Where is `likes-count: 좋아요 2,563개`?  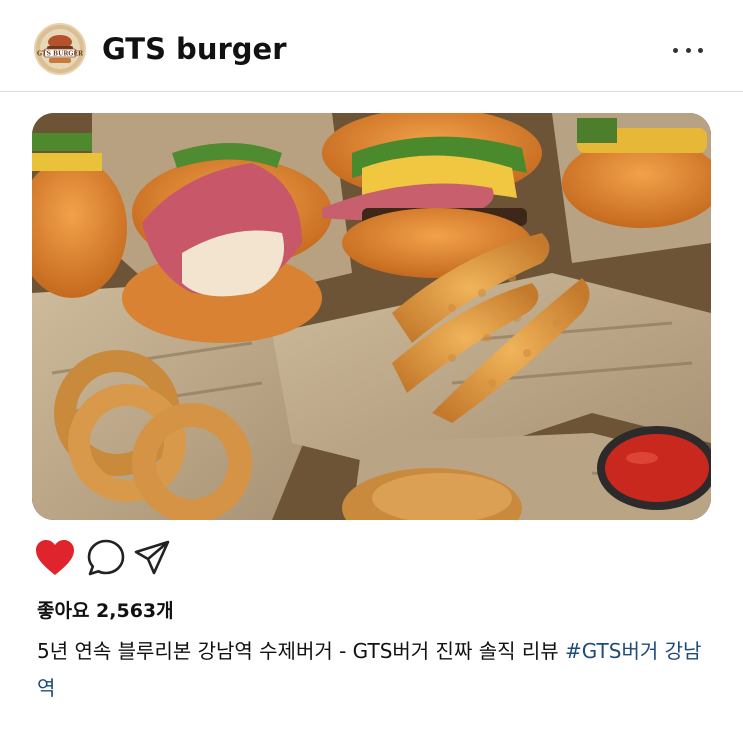
likes-count: 좋아요 2,563개 is located at coordinates (105, 609).